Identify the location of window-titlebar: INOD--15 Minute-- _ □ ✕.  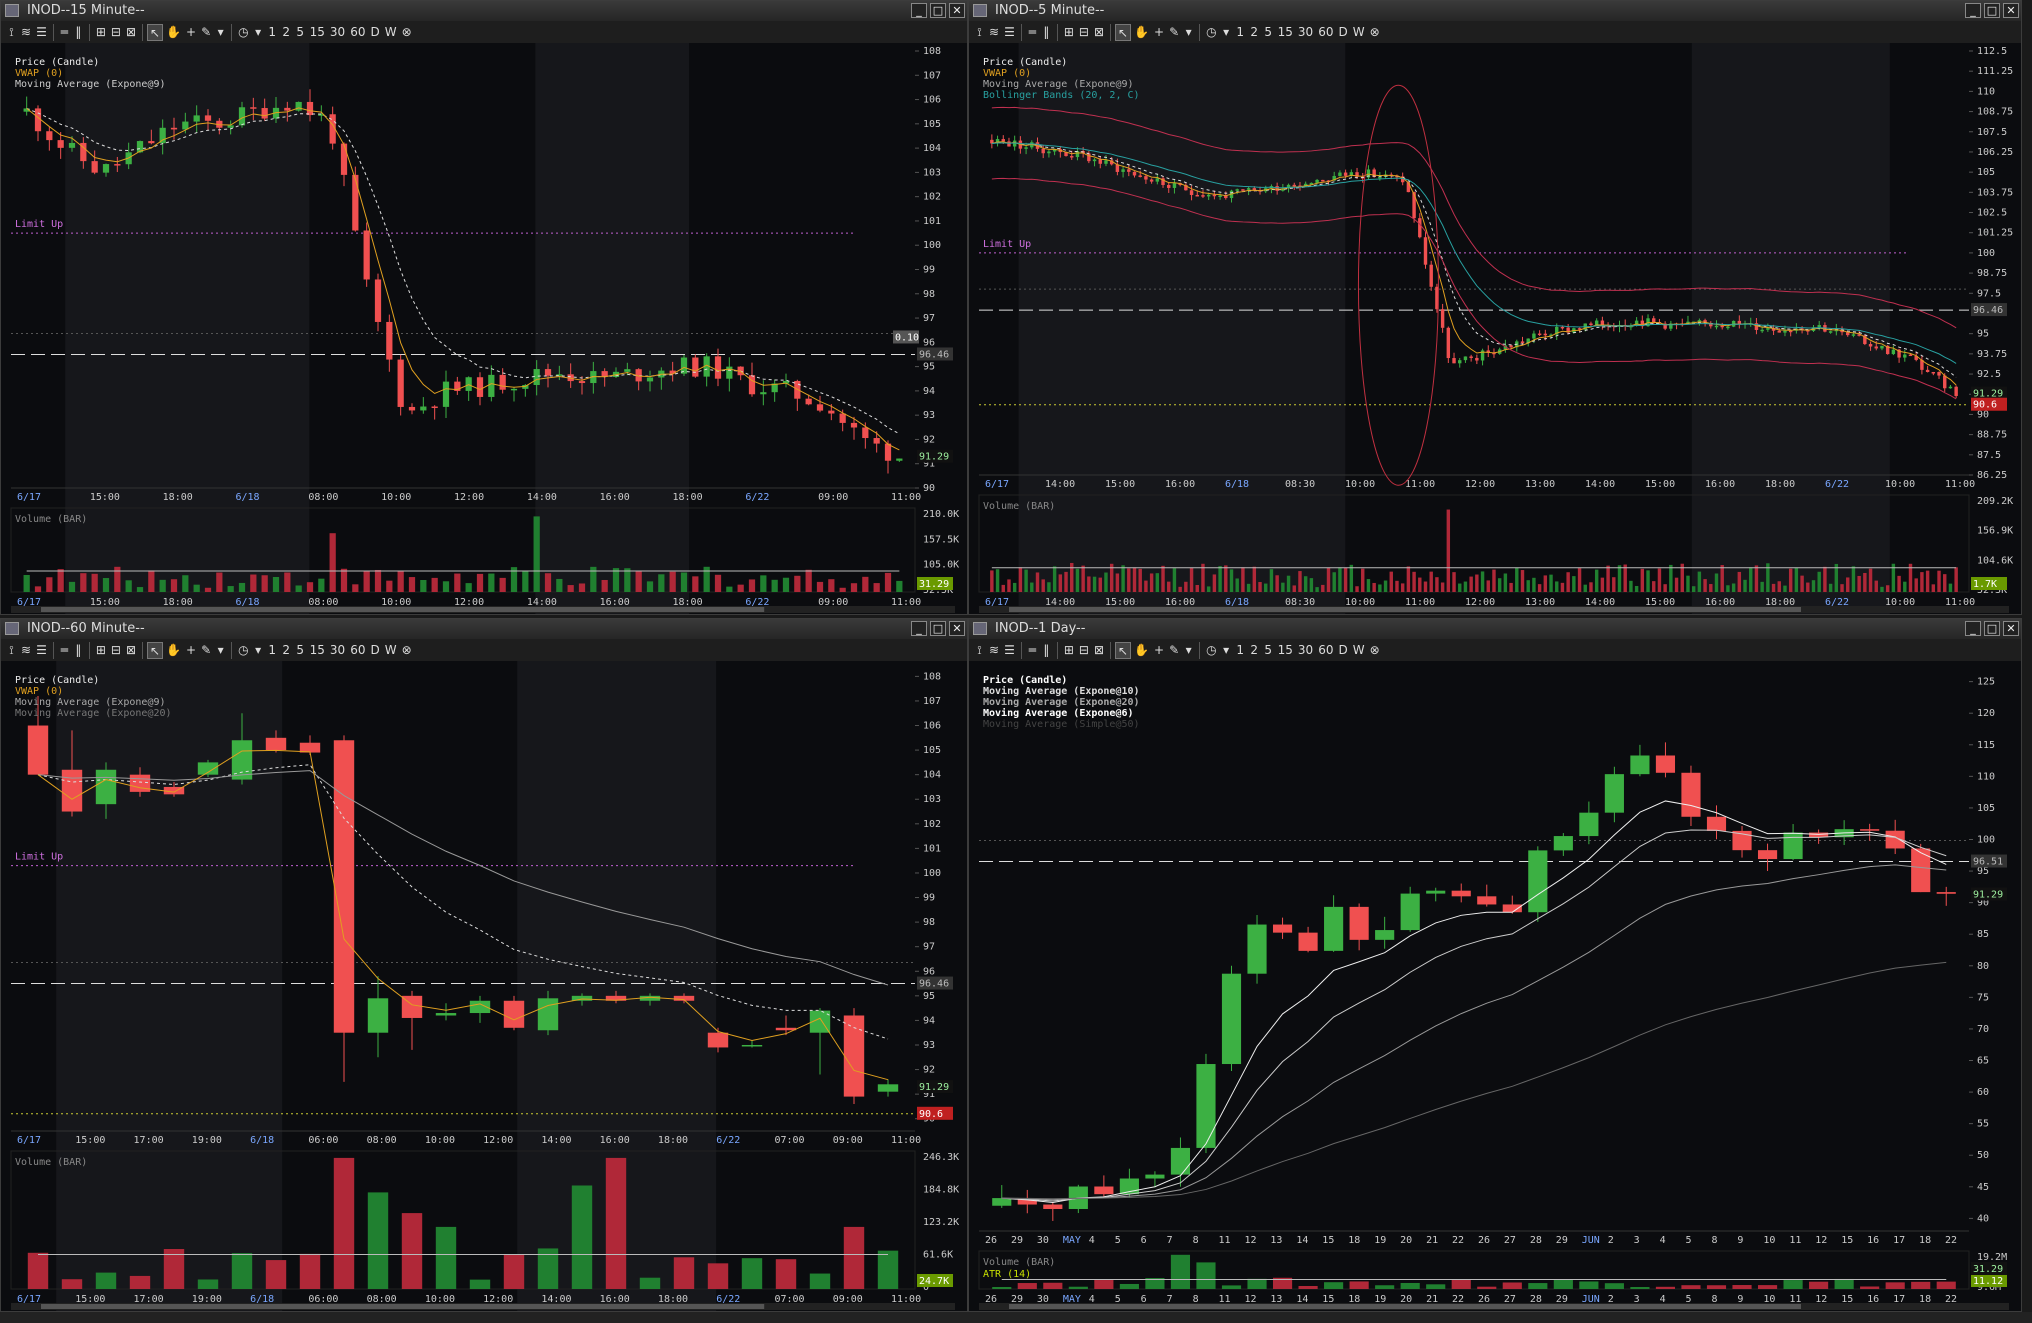
(484, 11).